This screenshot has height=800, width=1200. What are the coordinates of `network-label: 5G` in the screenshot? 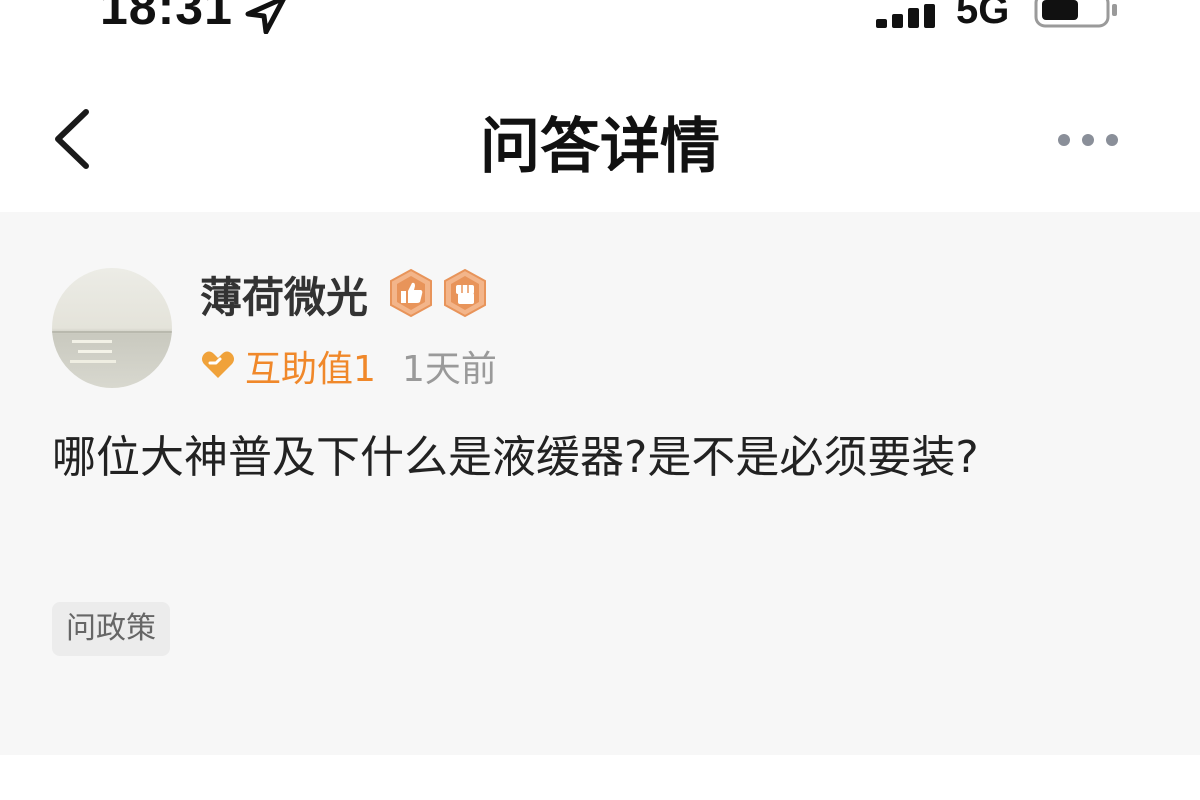 It's located at (983, 16).